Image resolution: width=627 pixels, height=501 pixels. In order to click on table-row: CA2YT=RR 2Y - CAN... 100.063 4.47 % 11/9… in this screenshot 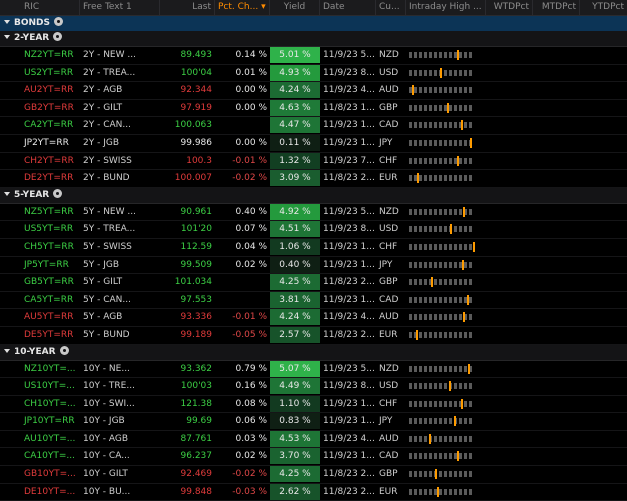, I will do `click(313, 126)`.